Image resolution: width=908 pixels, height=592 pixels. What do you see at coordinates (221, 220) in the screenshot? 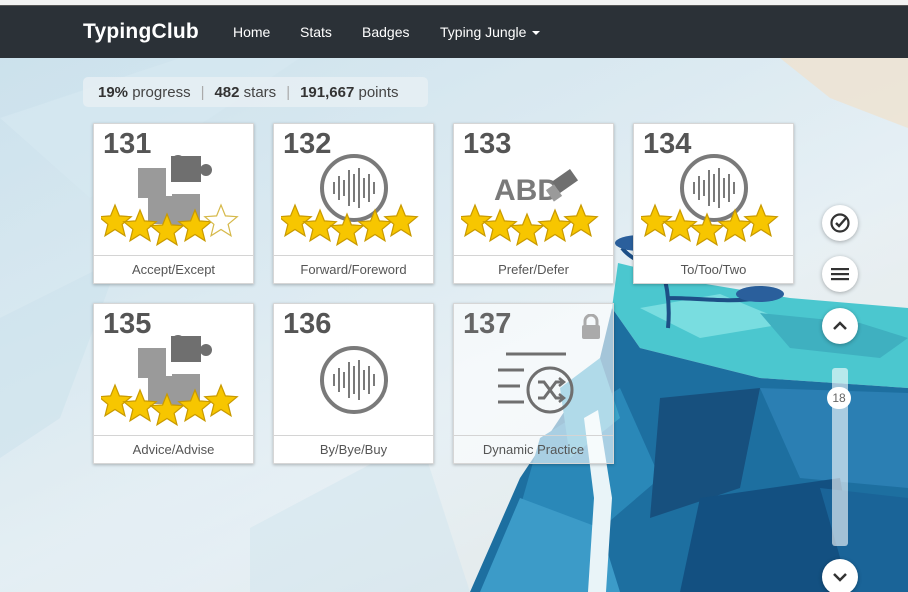
I see `star-empty-icon` at bounding box center [221, 220].